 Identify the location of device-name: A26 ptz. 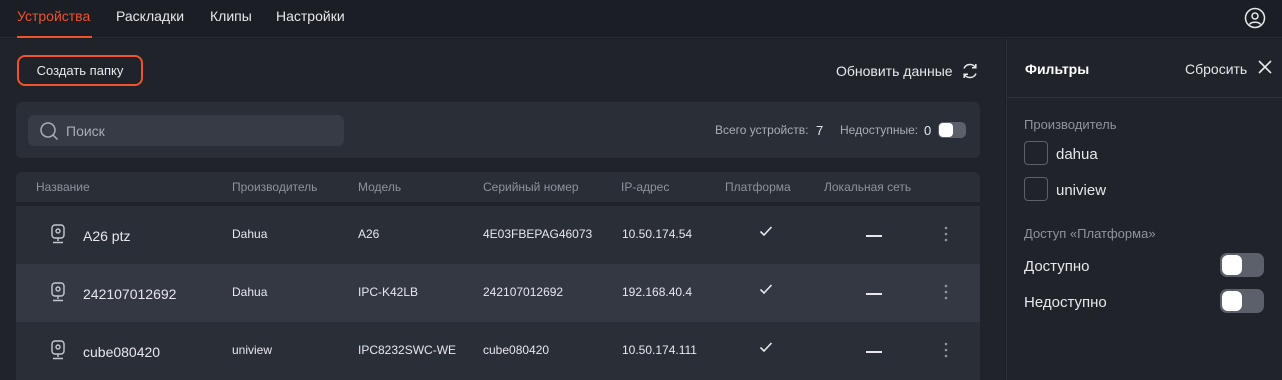
(107, 236).